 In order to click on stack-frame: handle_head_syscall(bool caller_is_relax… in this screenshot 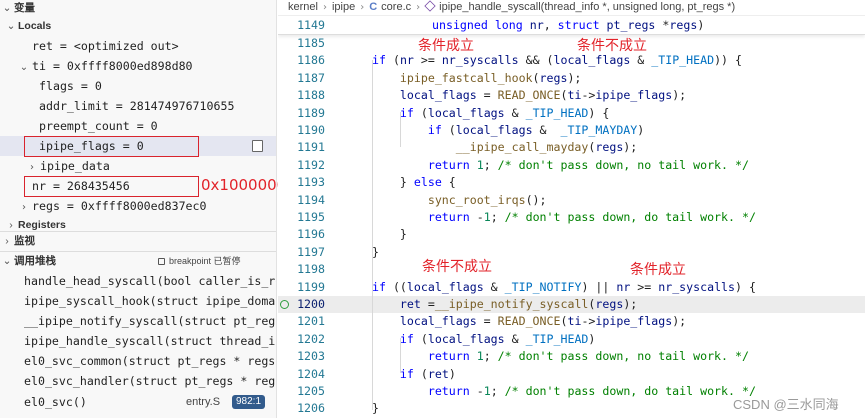, I will do `click(138, 281)`.